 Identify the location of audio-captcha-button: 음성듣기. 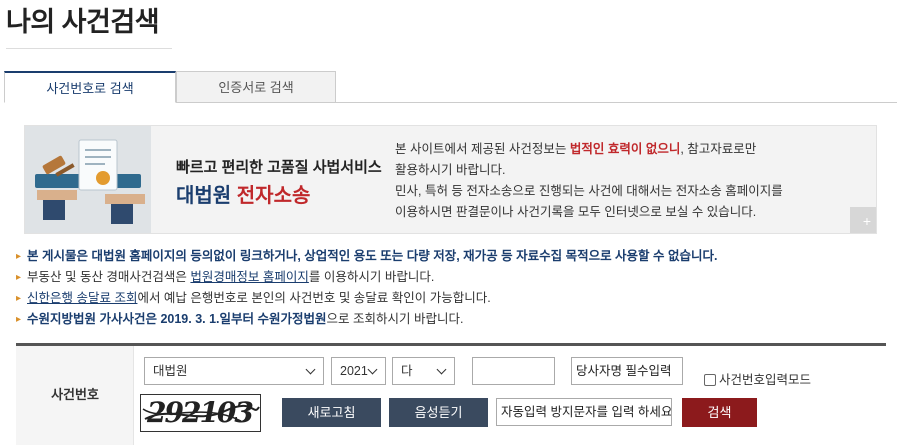
(438, 412).